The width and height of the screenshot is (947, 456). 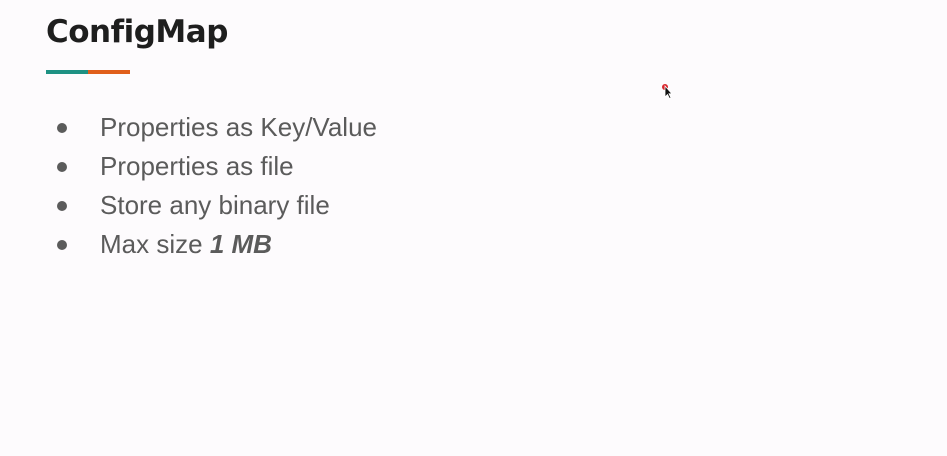 I want to click on bullet-item: Properties as file, so click(x=215, y=166).